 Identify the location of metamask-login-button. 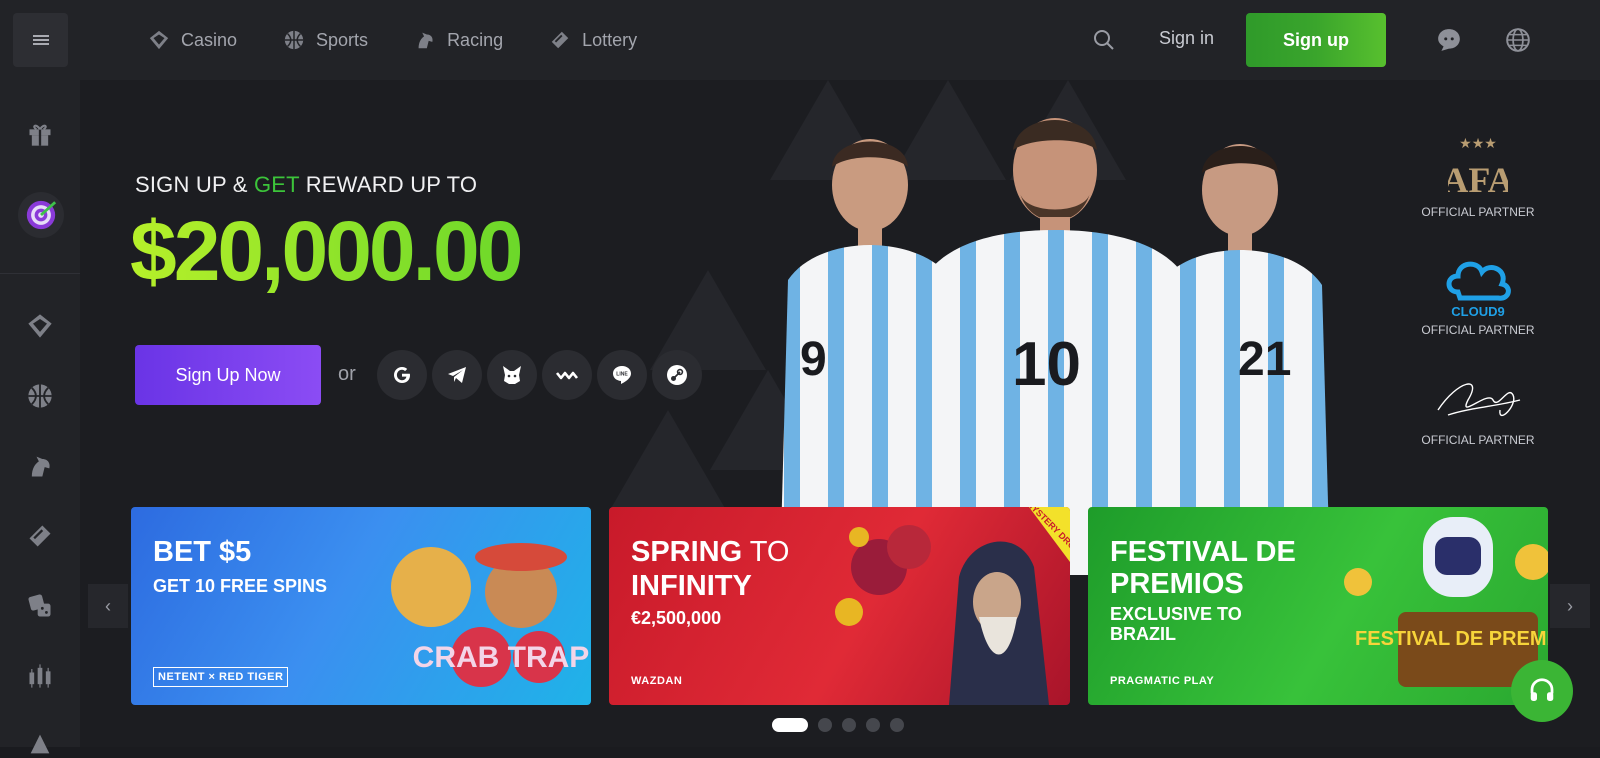
(512, 375).